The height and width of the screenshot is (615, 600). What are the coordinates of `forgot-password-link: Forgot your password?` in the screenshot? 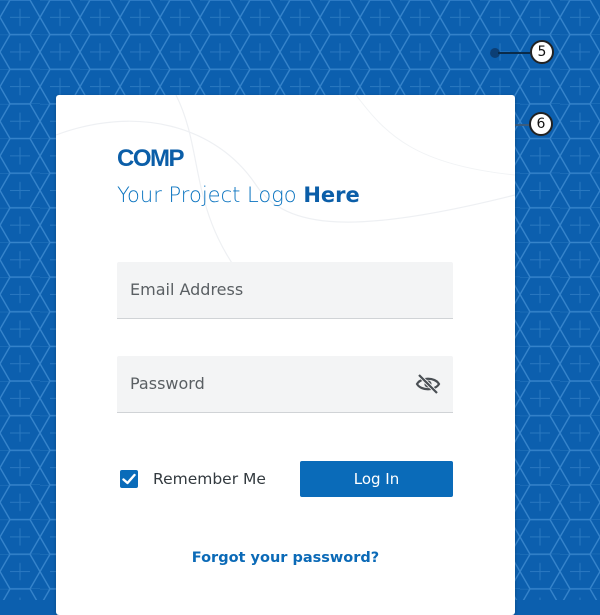 It's located at (285, 558).